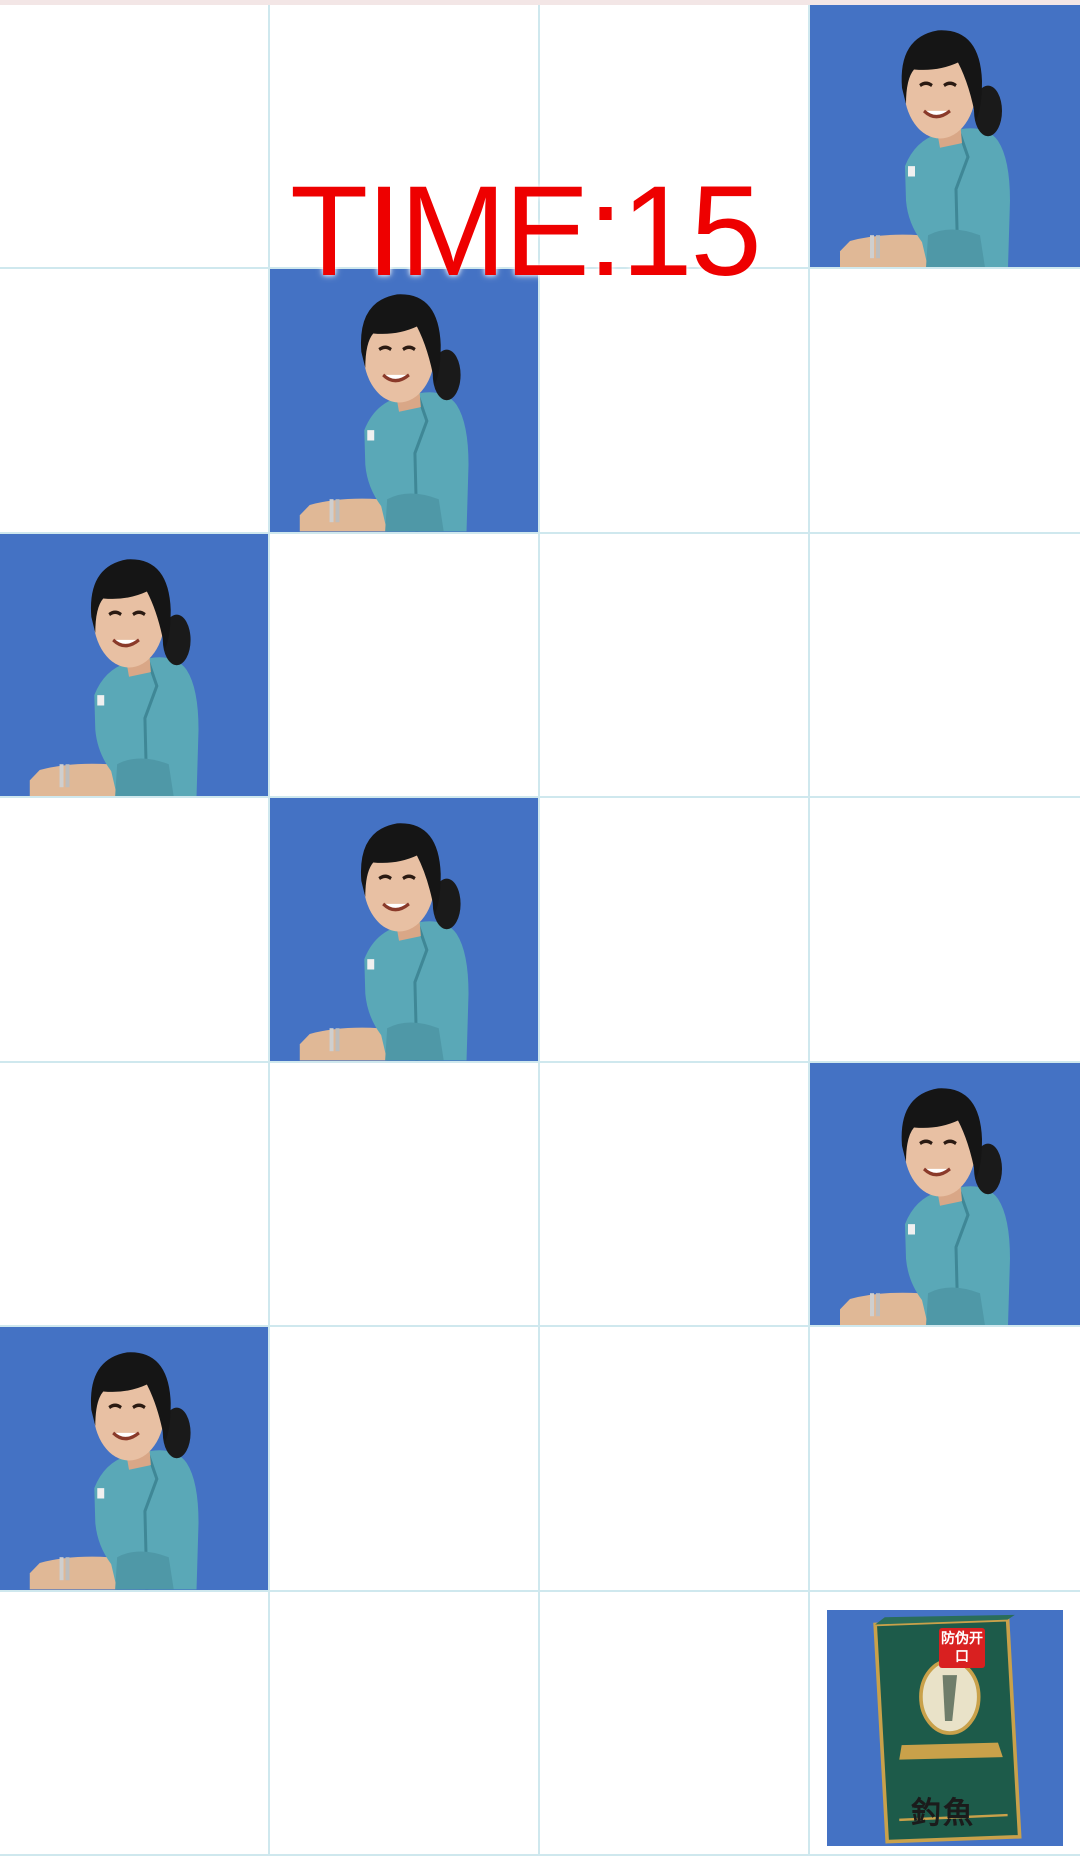 The image size is (1080, 1856). Describe the element at coordinates (943, 1813) in the screenshot. I see `item-label: 釣魚` at that location.